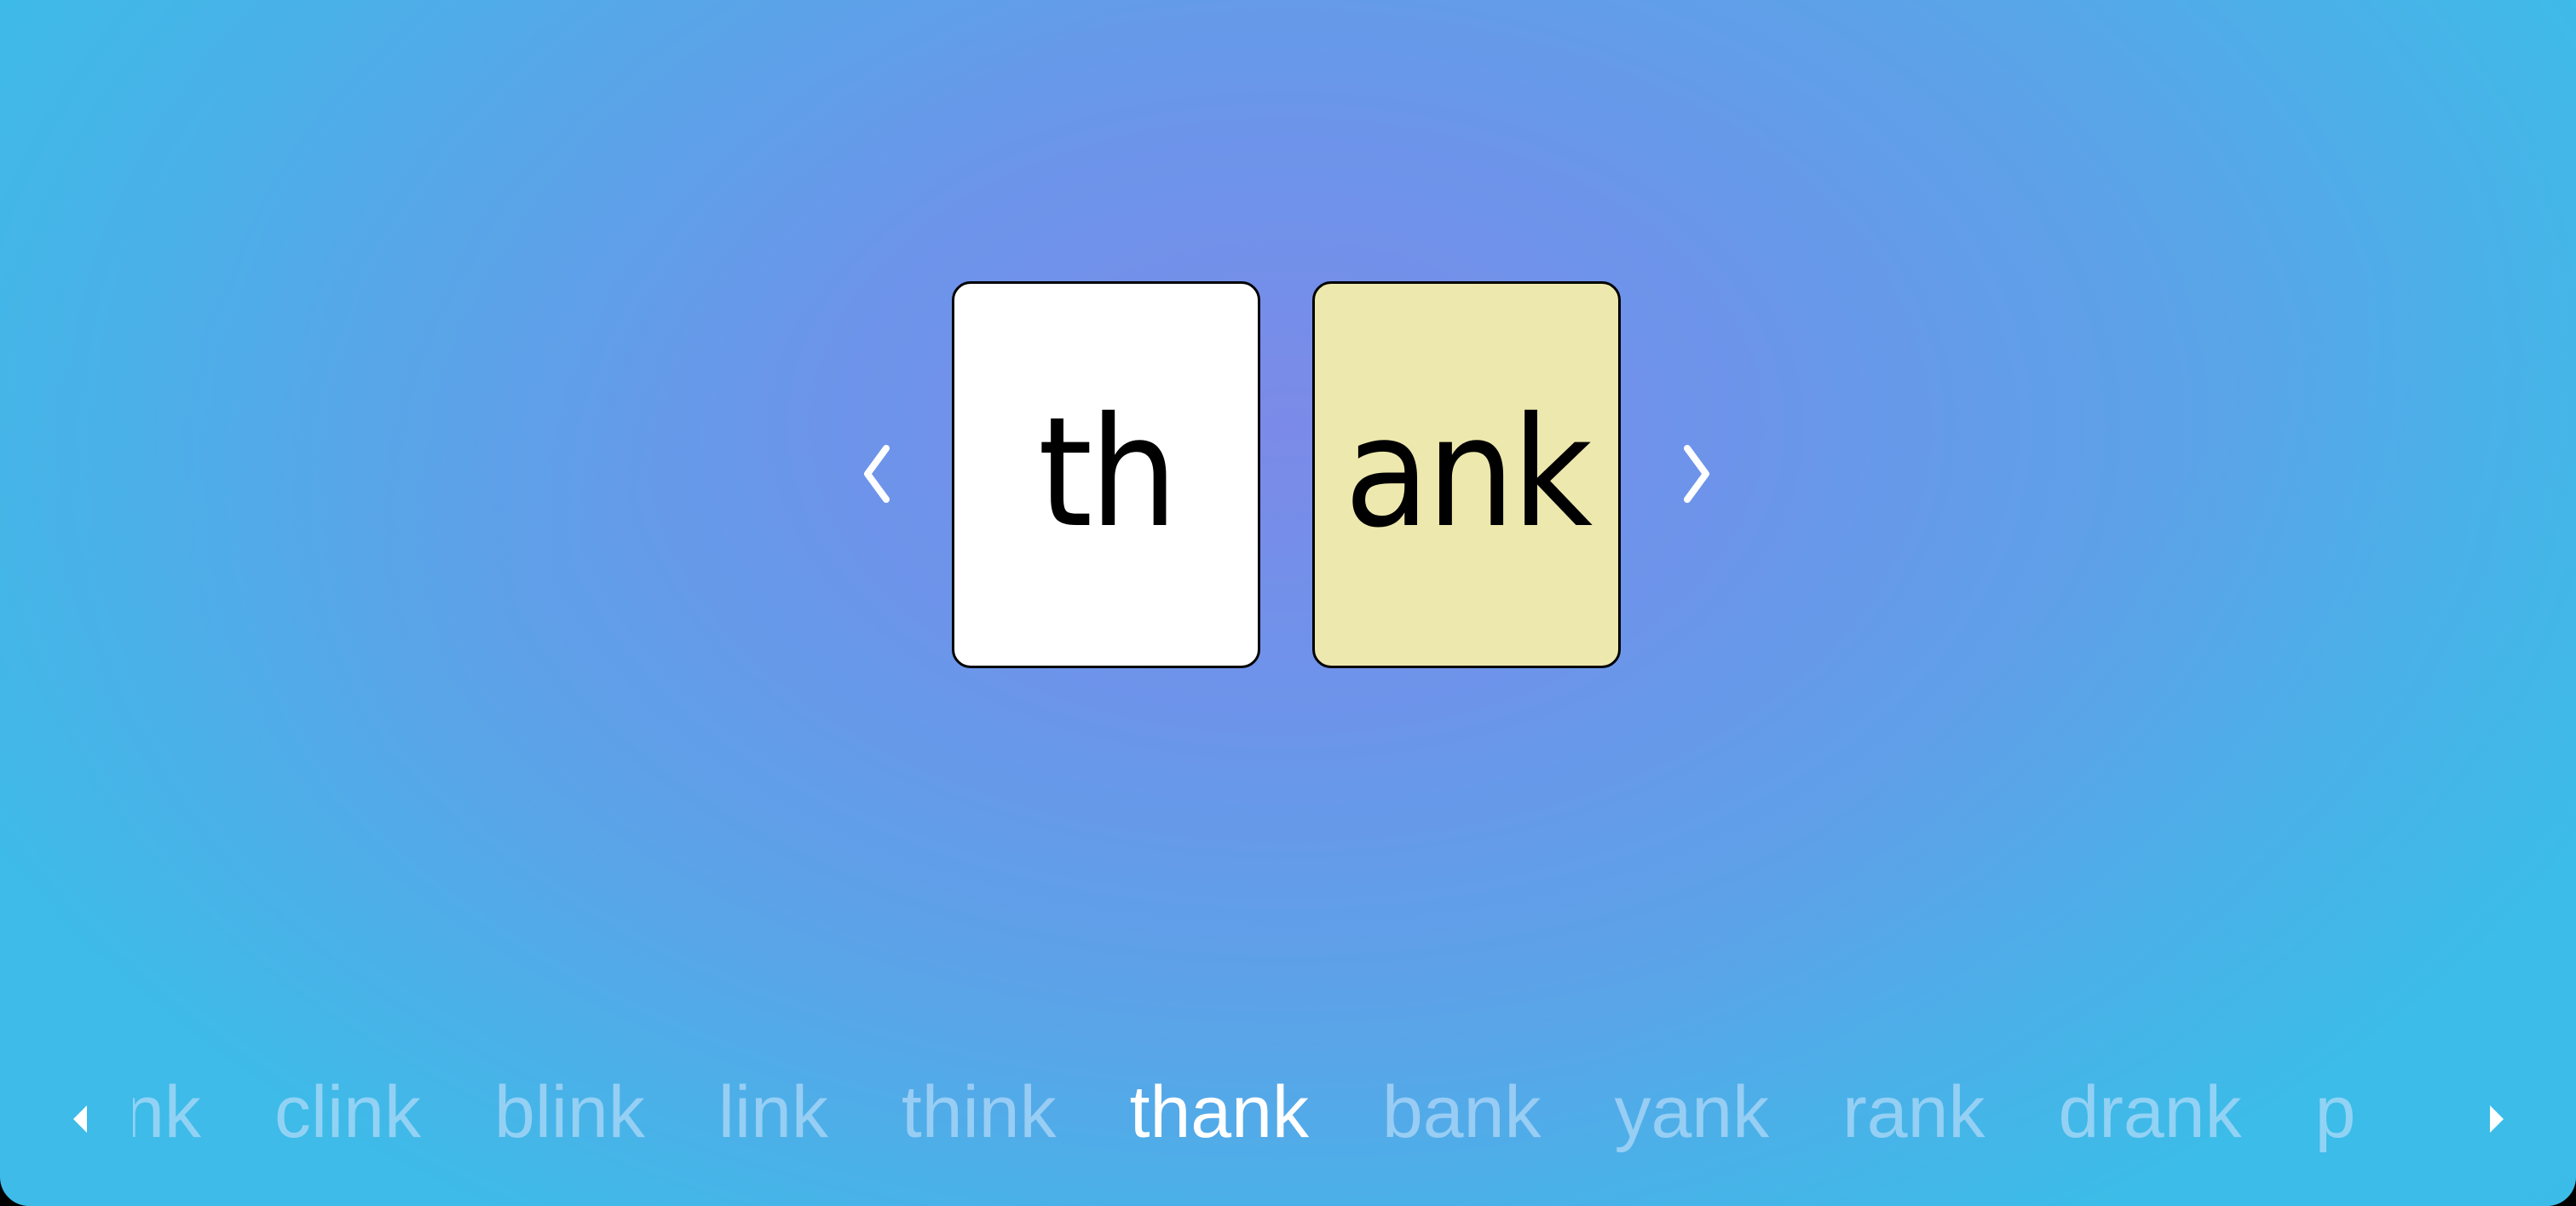  What do you see at coordinates (347, 1112) in the screenshot?
I see `word-item: clink` at bounding box center [347, 1112].